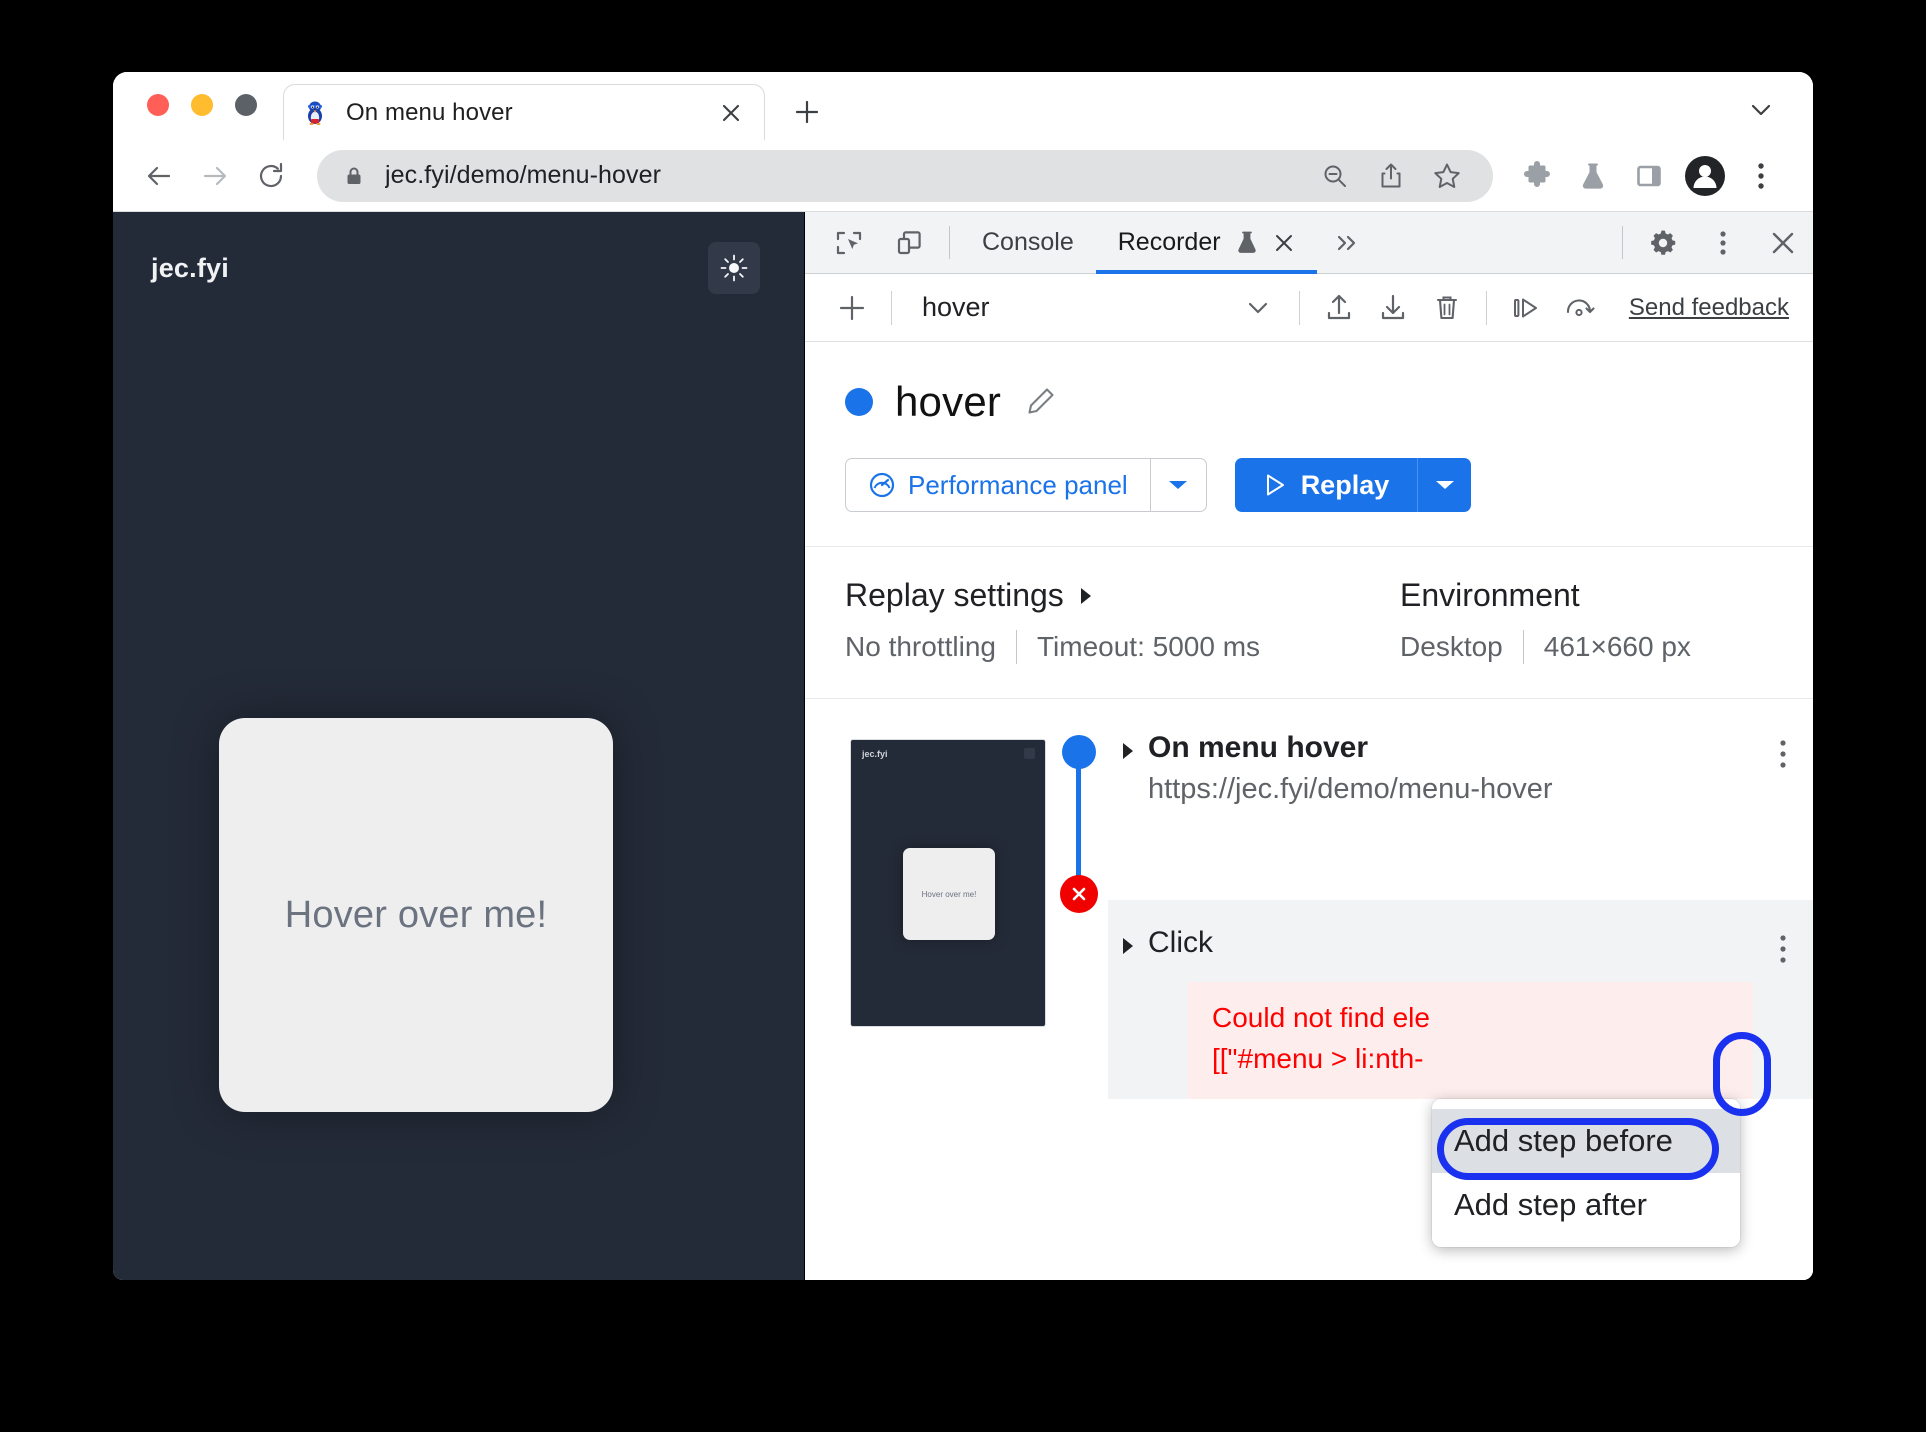 Image resolution: width=1926 pixels, height=1432 pixels. I want to click on trash-icon, so click(1447, 308).